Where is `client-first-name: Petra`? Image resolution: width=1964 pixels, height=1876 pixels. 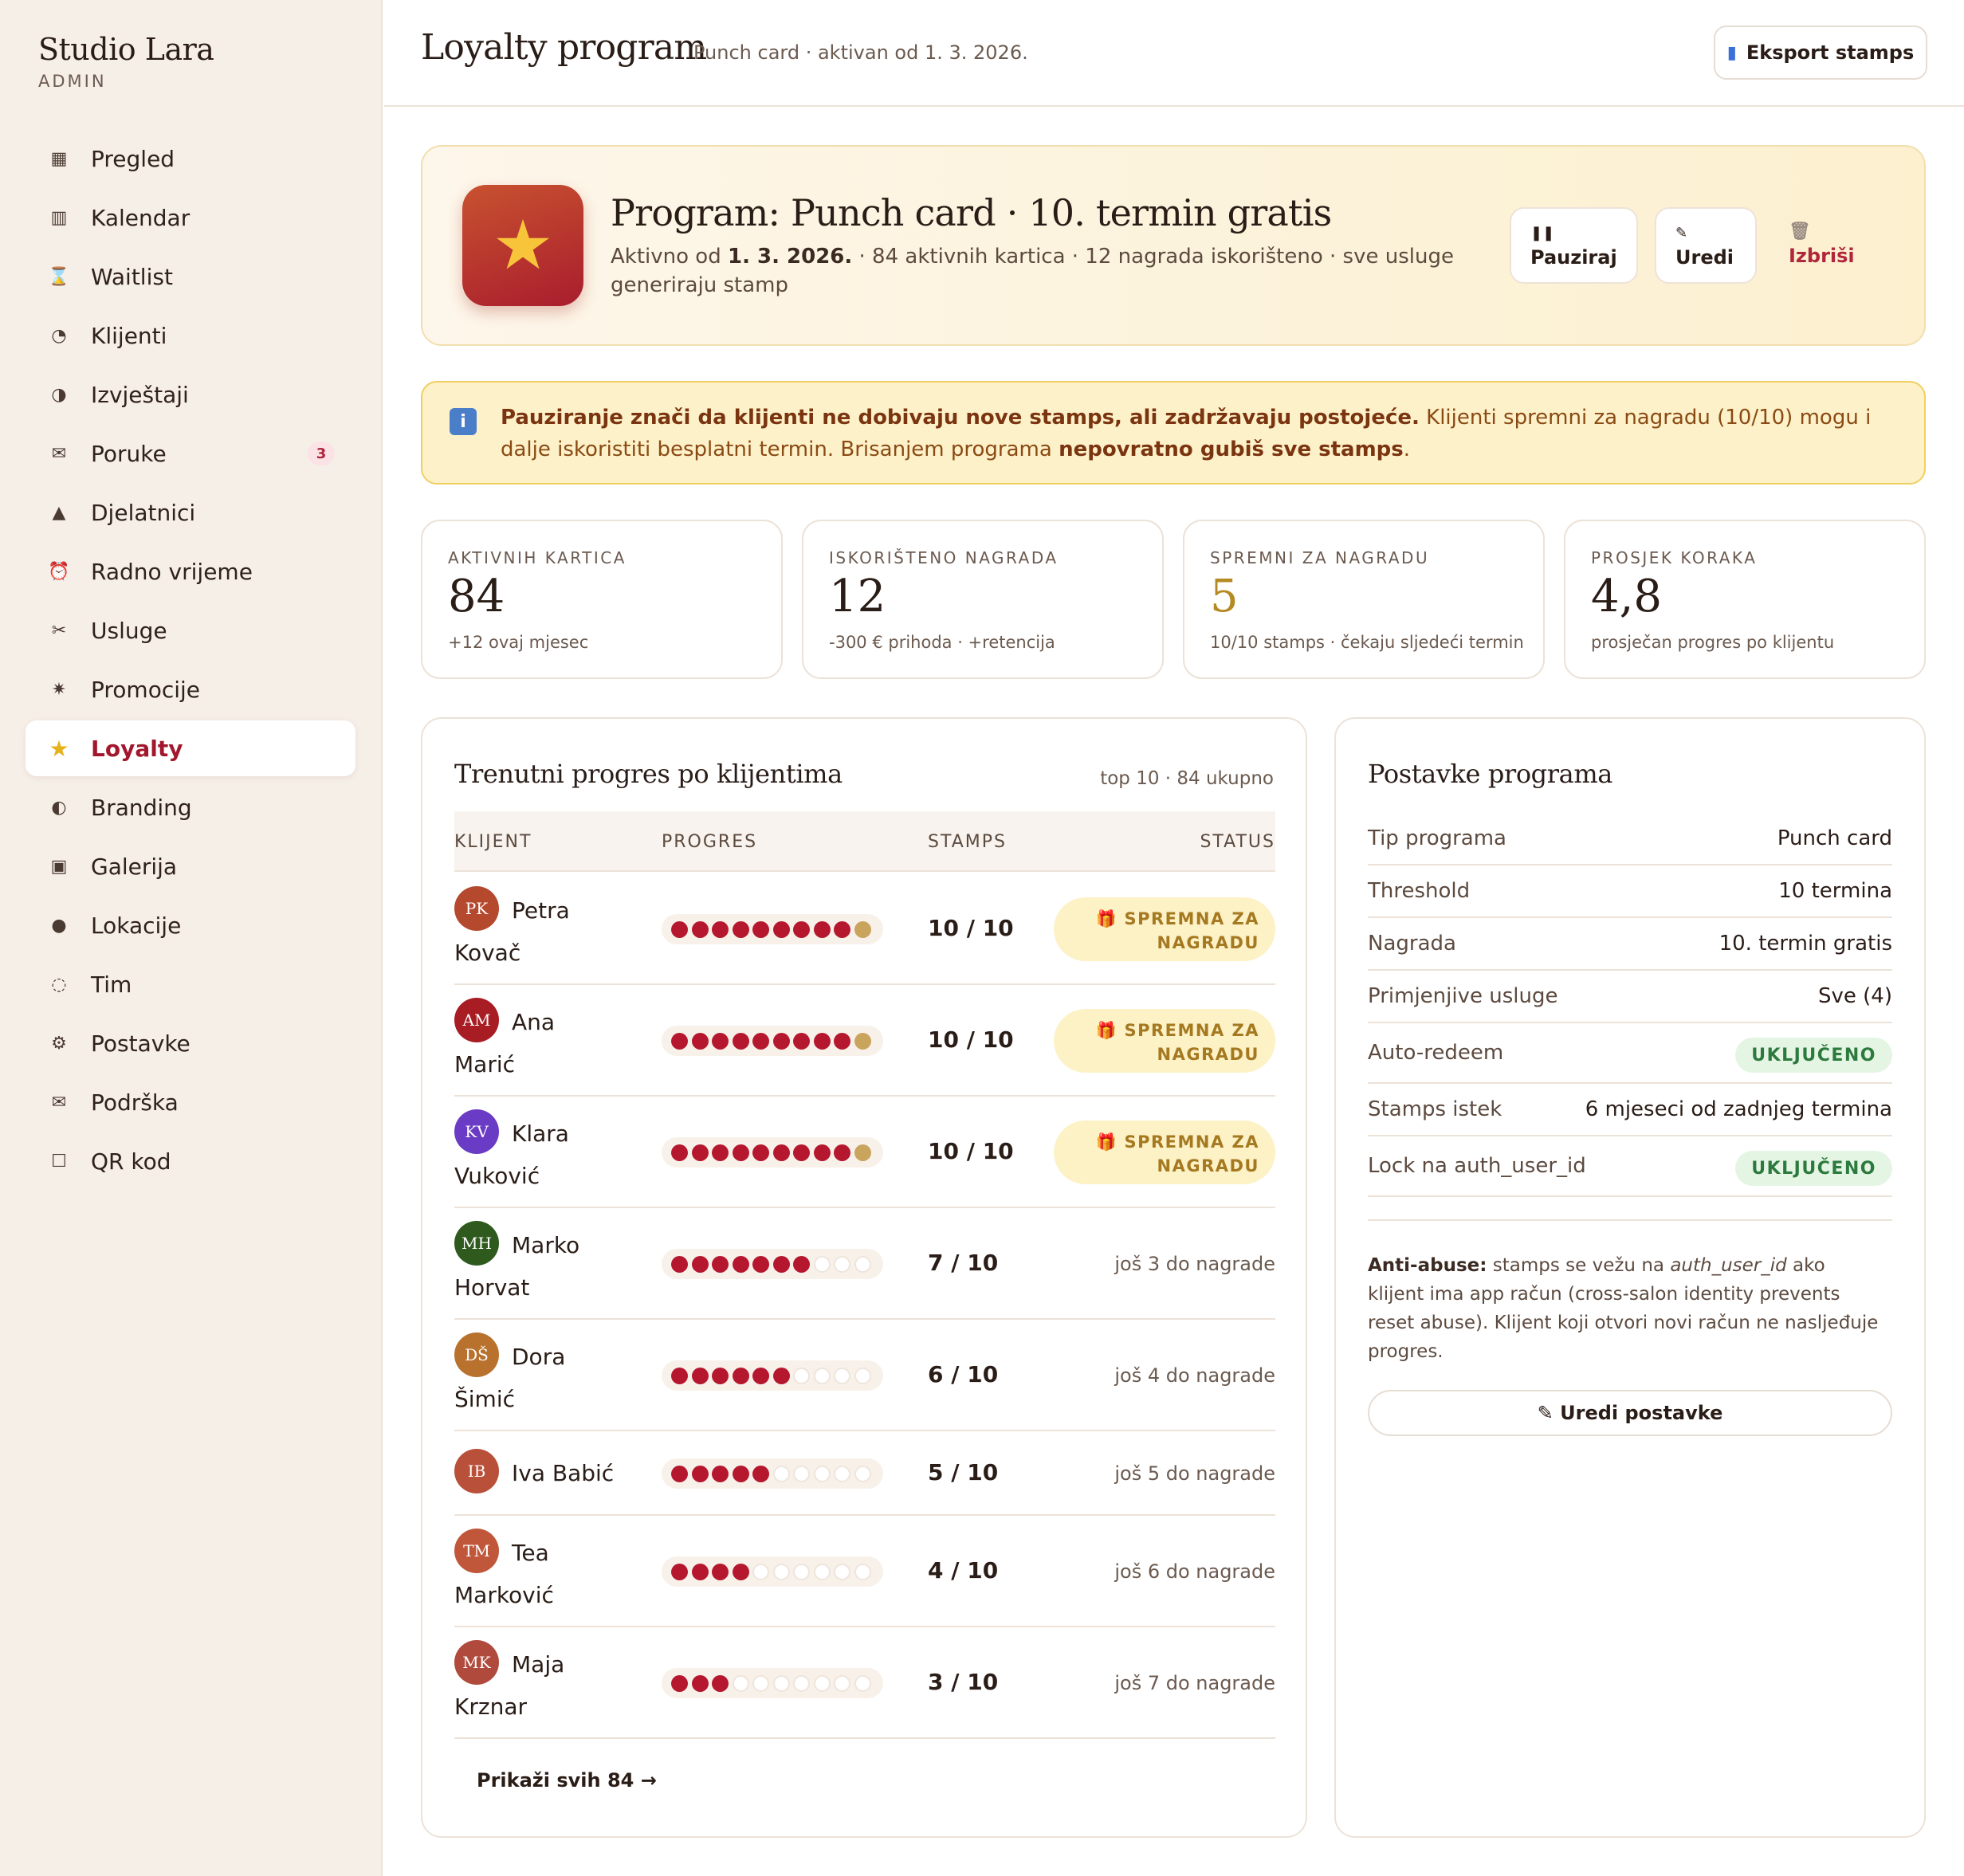 client-first-name: Petra is located at coordinates (541, 910).